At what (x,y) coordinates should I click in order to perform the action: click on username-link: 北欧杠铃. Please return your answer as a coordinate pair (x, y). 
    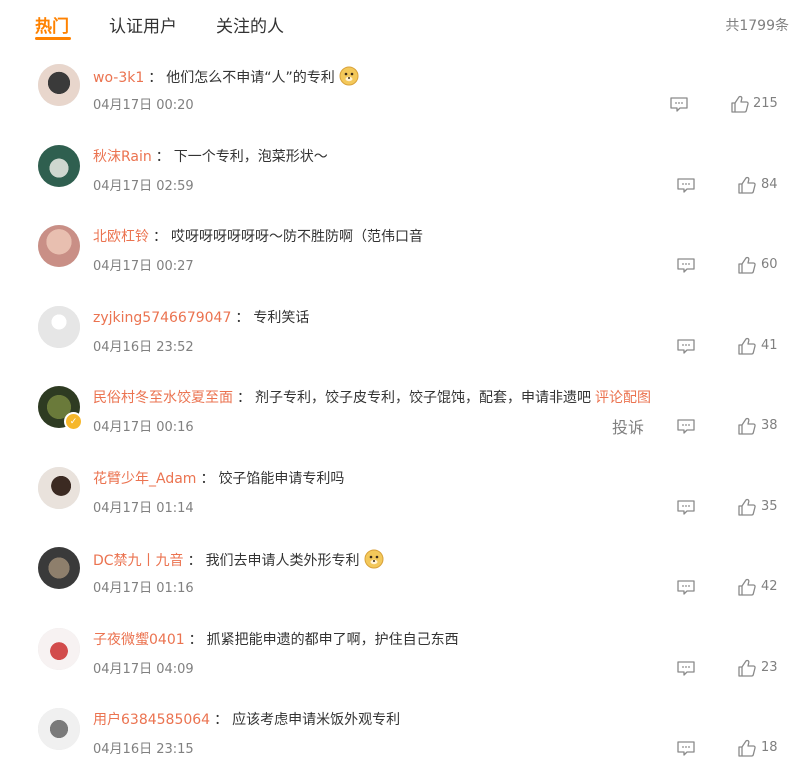
    Looking at the image, I should click on (121, 237).